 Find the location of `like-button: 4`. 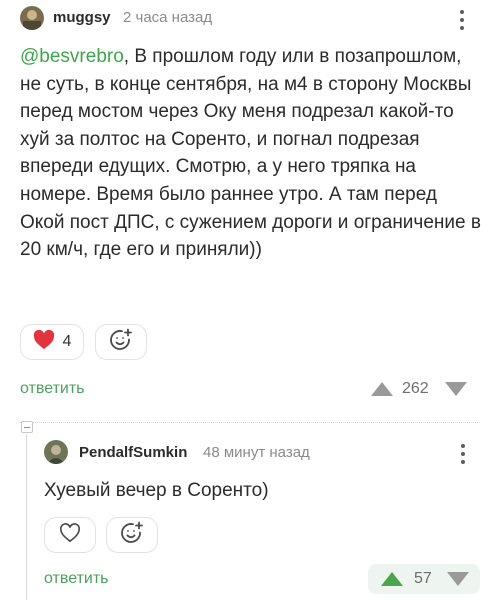

like-button: 4 is located at coordinates (52, 342).